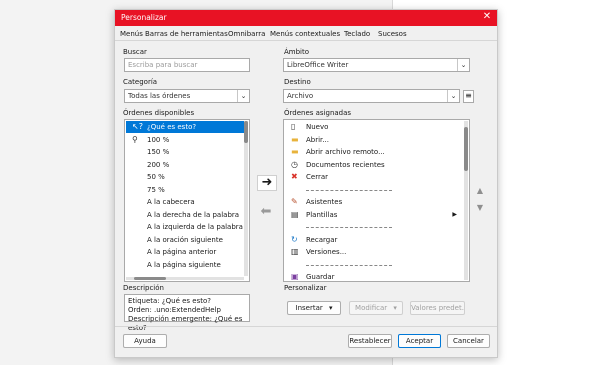 The image size is (616, 365). I want to click on modify-button: Modificar ▾, so click(376, 308).